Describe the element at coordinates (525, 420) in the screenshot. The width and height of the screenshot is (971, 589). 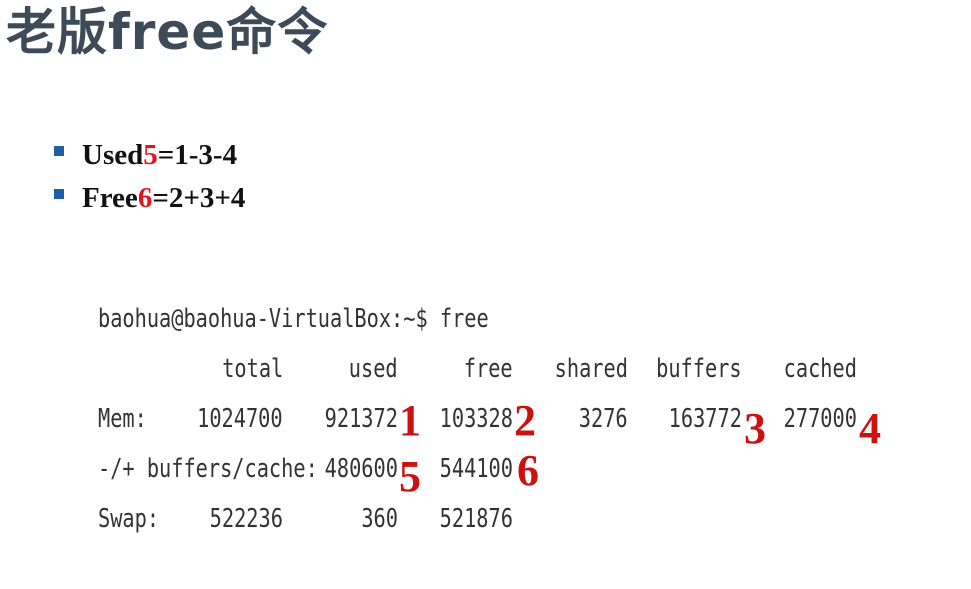
I see `marker-2: 2` at that location.